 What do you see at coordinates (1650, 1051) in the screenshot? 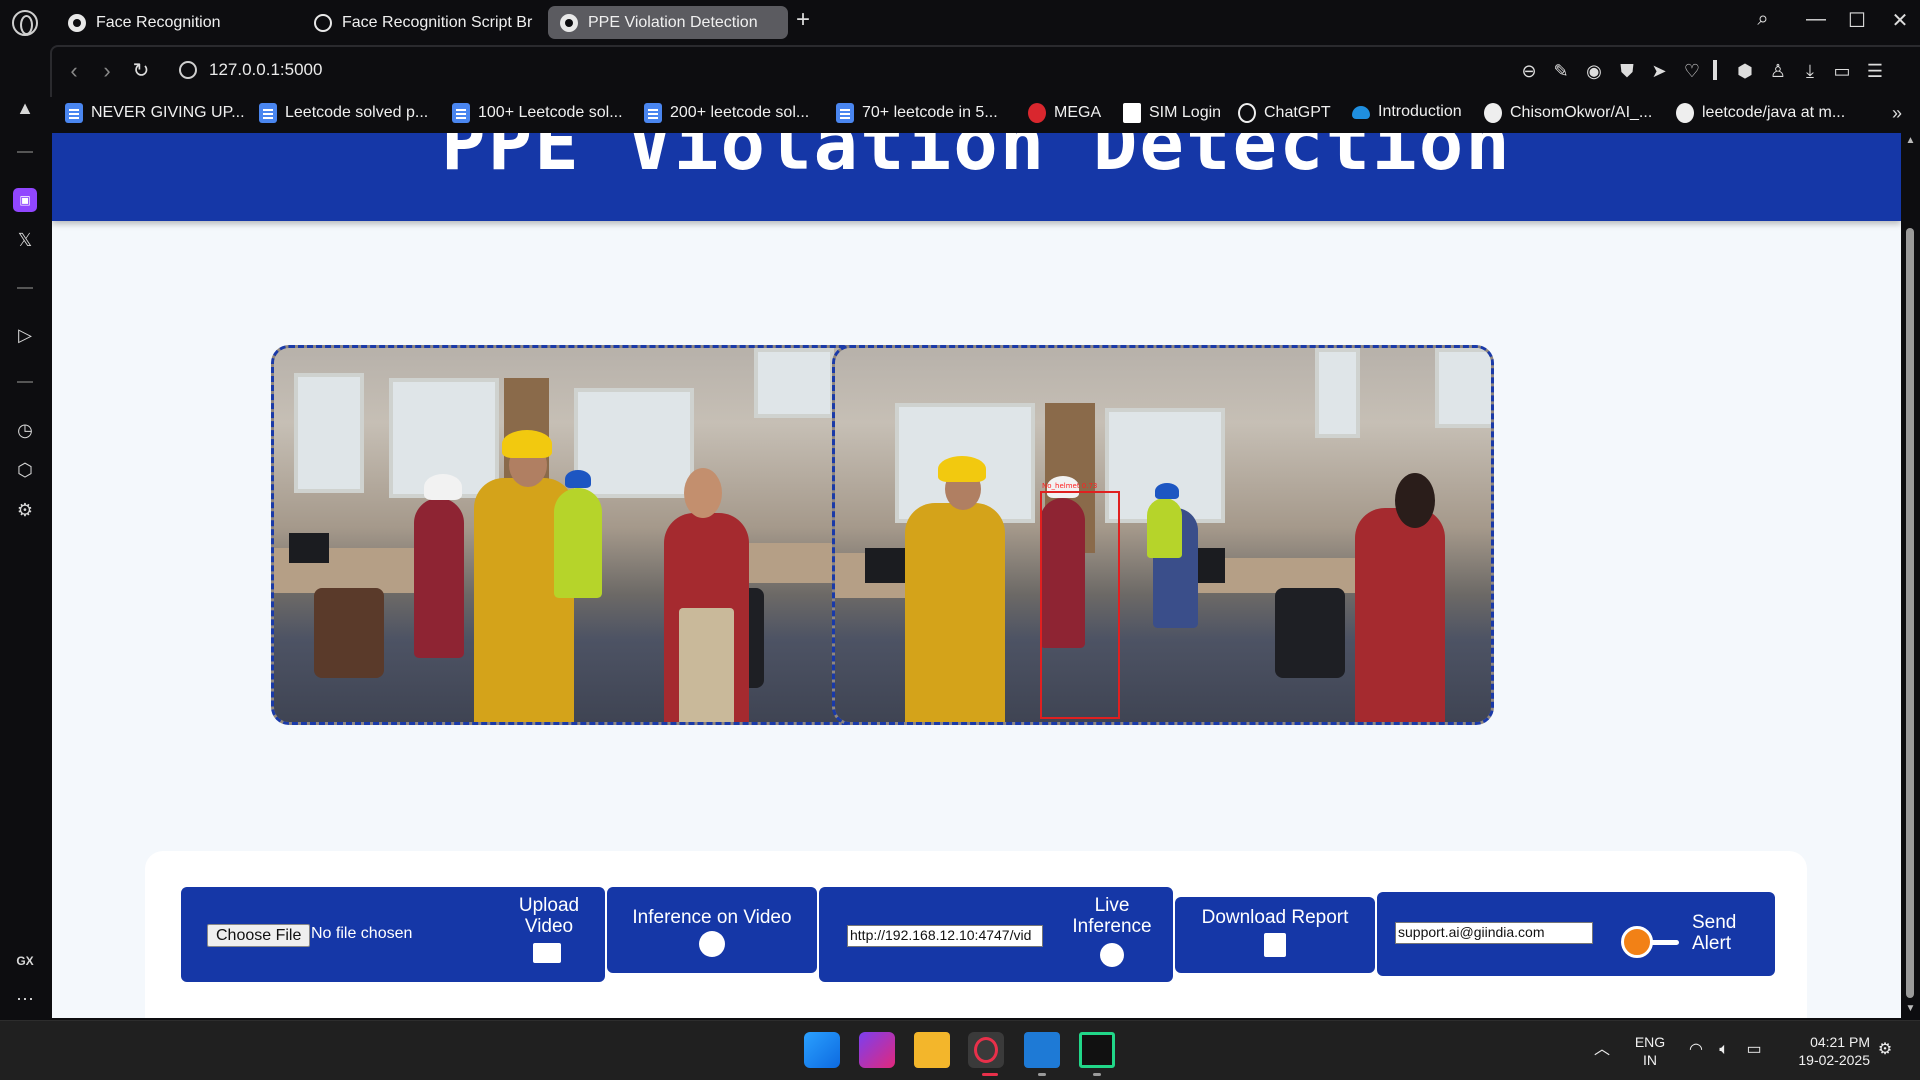
I see `language-indicator: ENG IN` at bounding box center [1650, 1051].